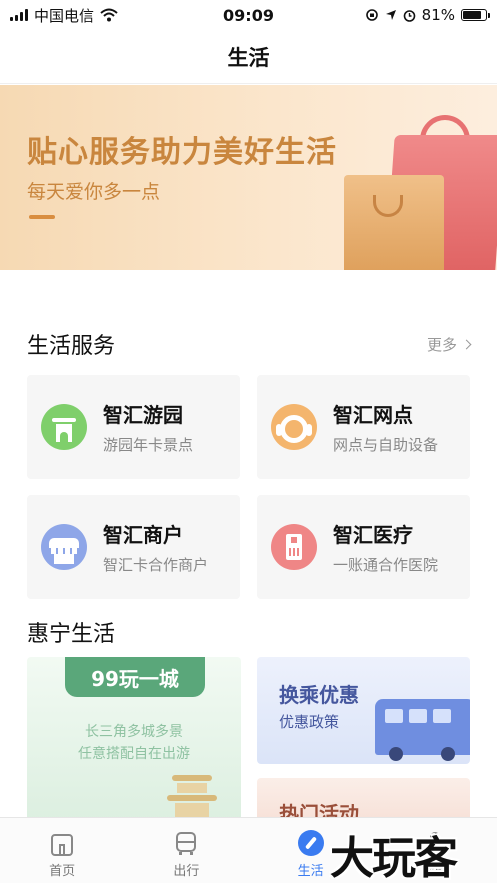 This screenshot has width=497, height=883. I want to click on service-card-outlets: 智汇网点 网点与自助设备, so click(363, 427).